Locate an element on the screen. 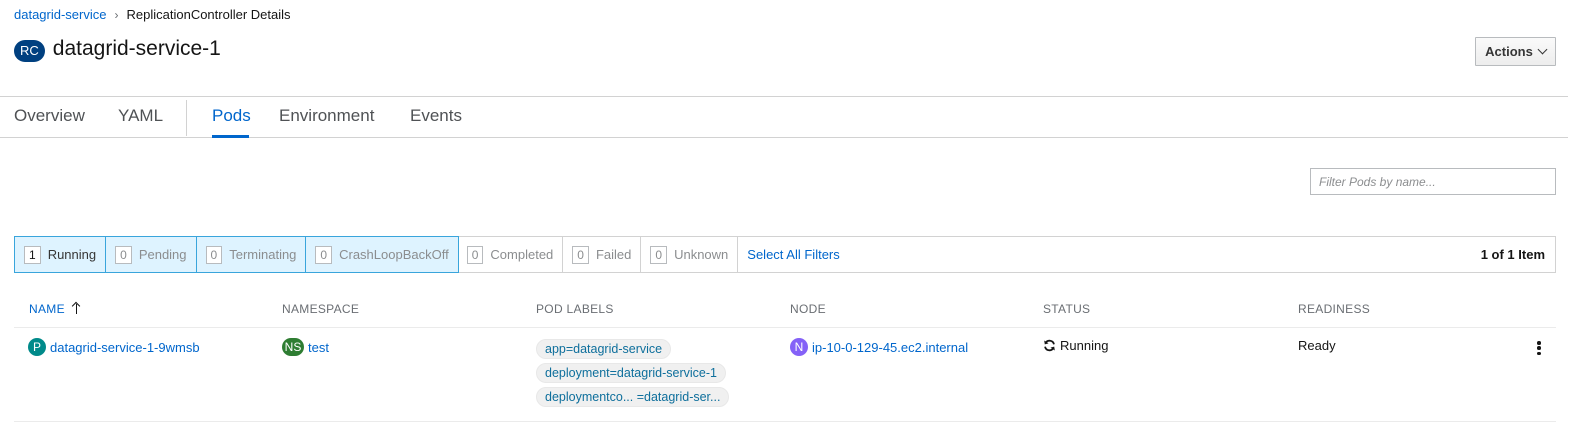 The width and height of the screenshot is (1596, 444). filter-chip-completed: 0 Completed is located at coordinates (511, 254).